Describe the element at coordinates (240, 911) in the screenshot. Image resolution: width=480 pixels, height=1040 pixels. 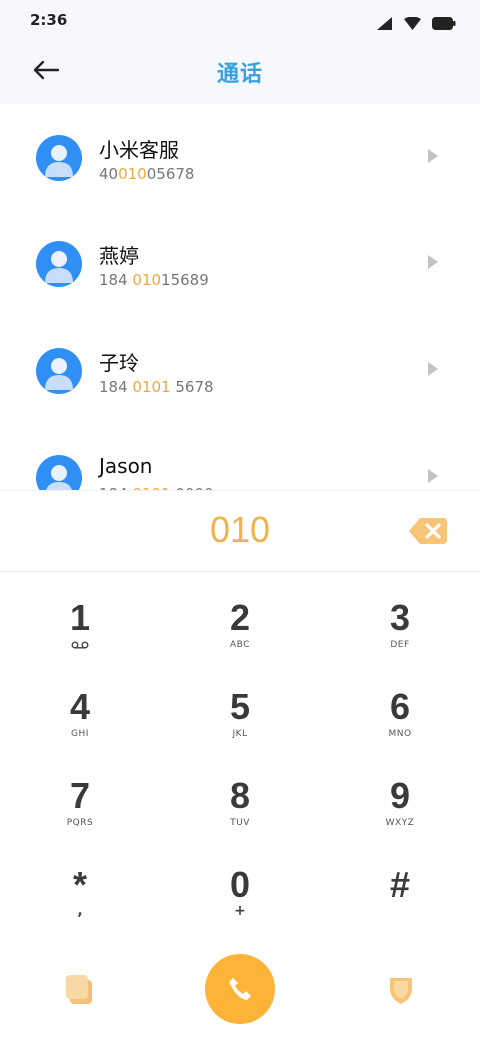
I see `key-sub: +` at that location.